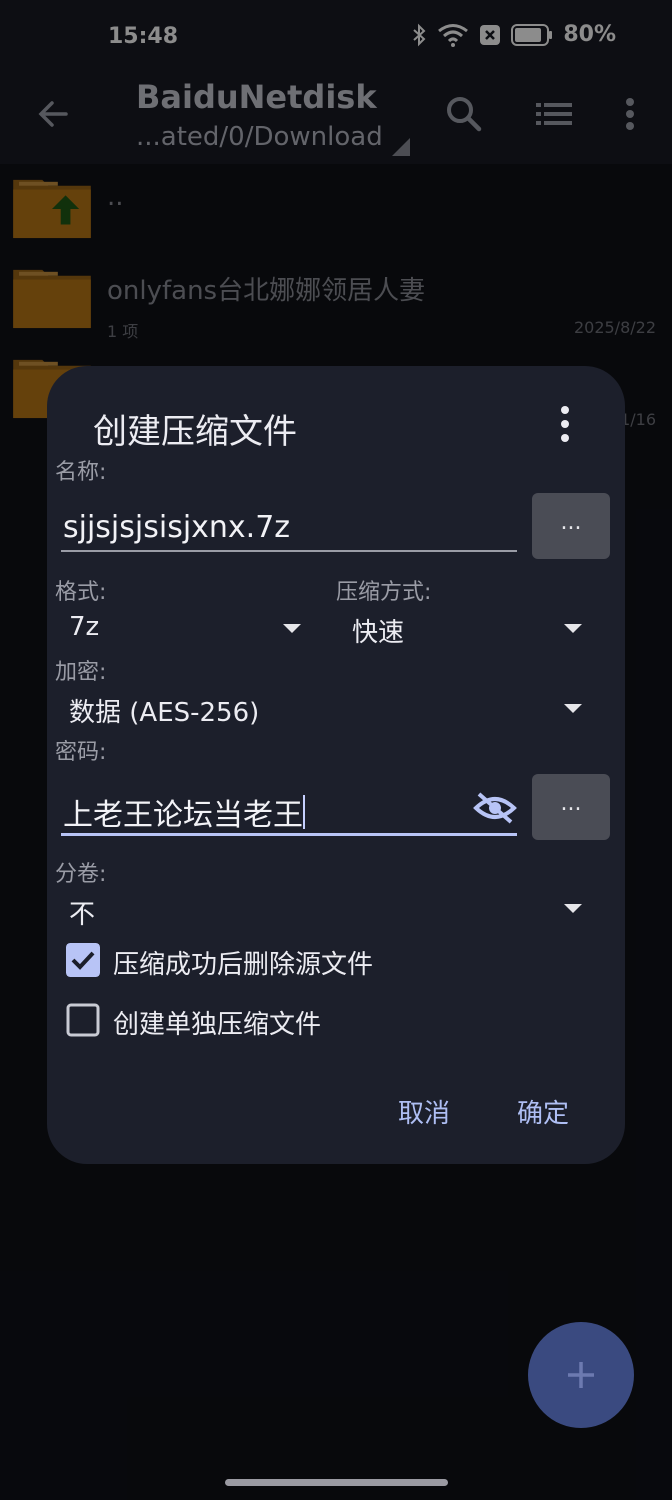 The height and width of the screenshot is (1500, 672). Describe the element at coordinates (81, 472) in the screenshot. I see `name-label: 名称:` at that location.